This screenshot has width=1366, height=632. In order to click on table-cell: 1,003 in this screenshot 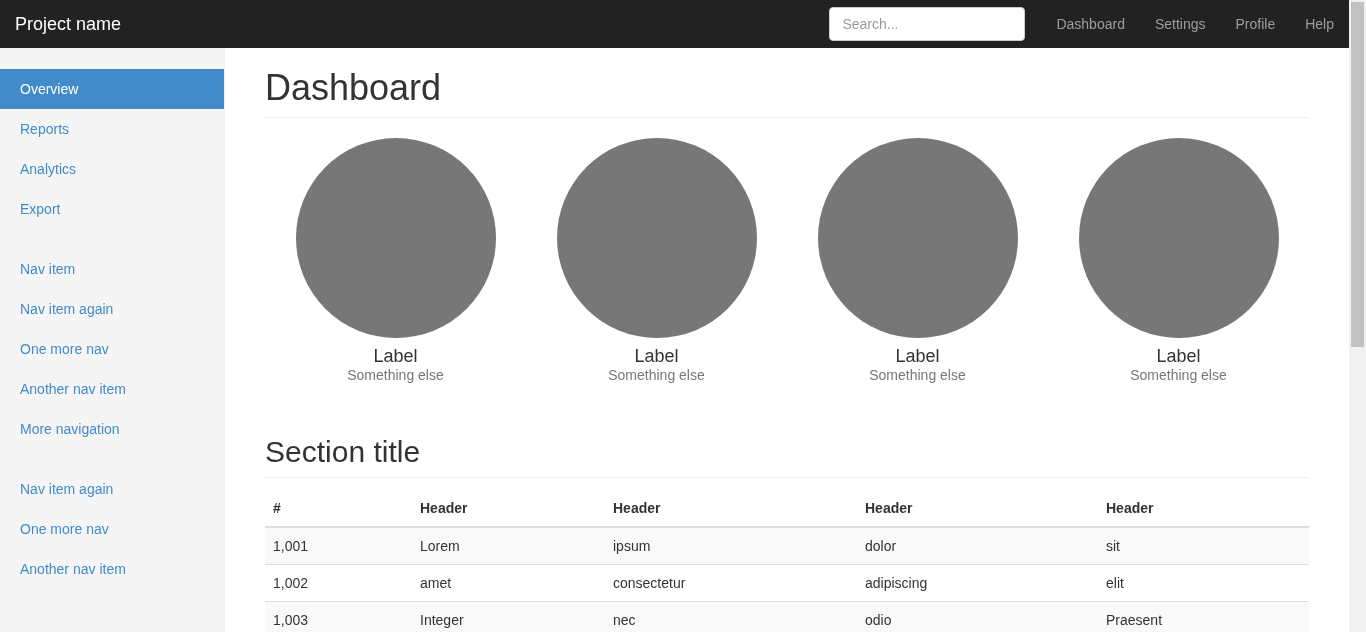, I will do `click(338, 616)`.